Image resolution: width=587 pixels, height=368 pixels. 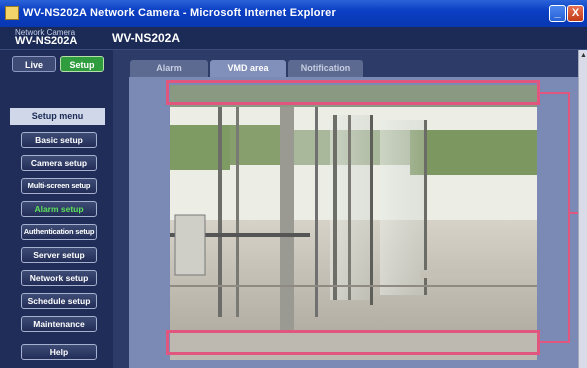 What do you see at coordinates (12, 13) in the screenshot?
I see `ie-app-icon` at bounding box center [12, 13].